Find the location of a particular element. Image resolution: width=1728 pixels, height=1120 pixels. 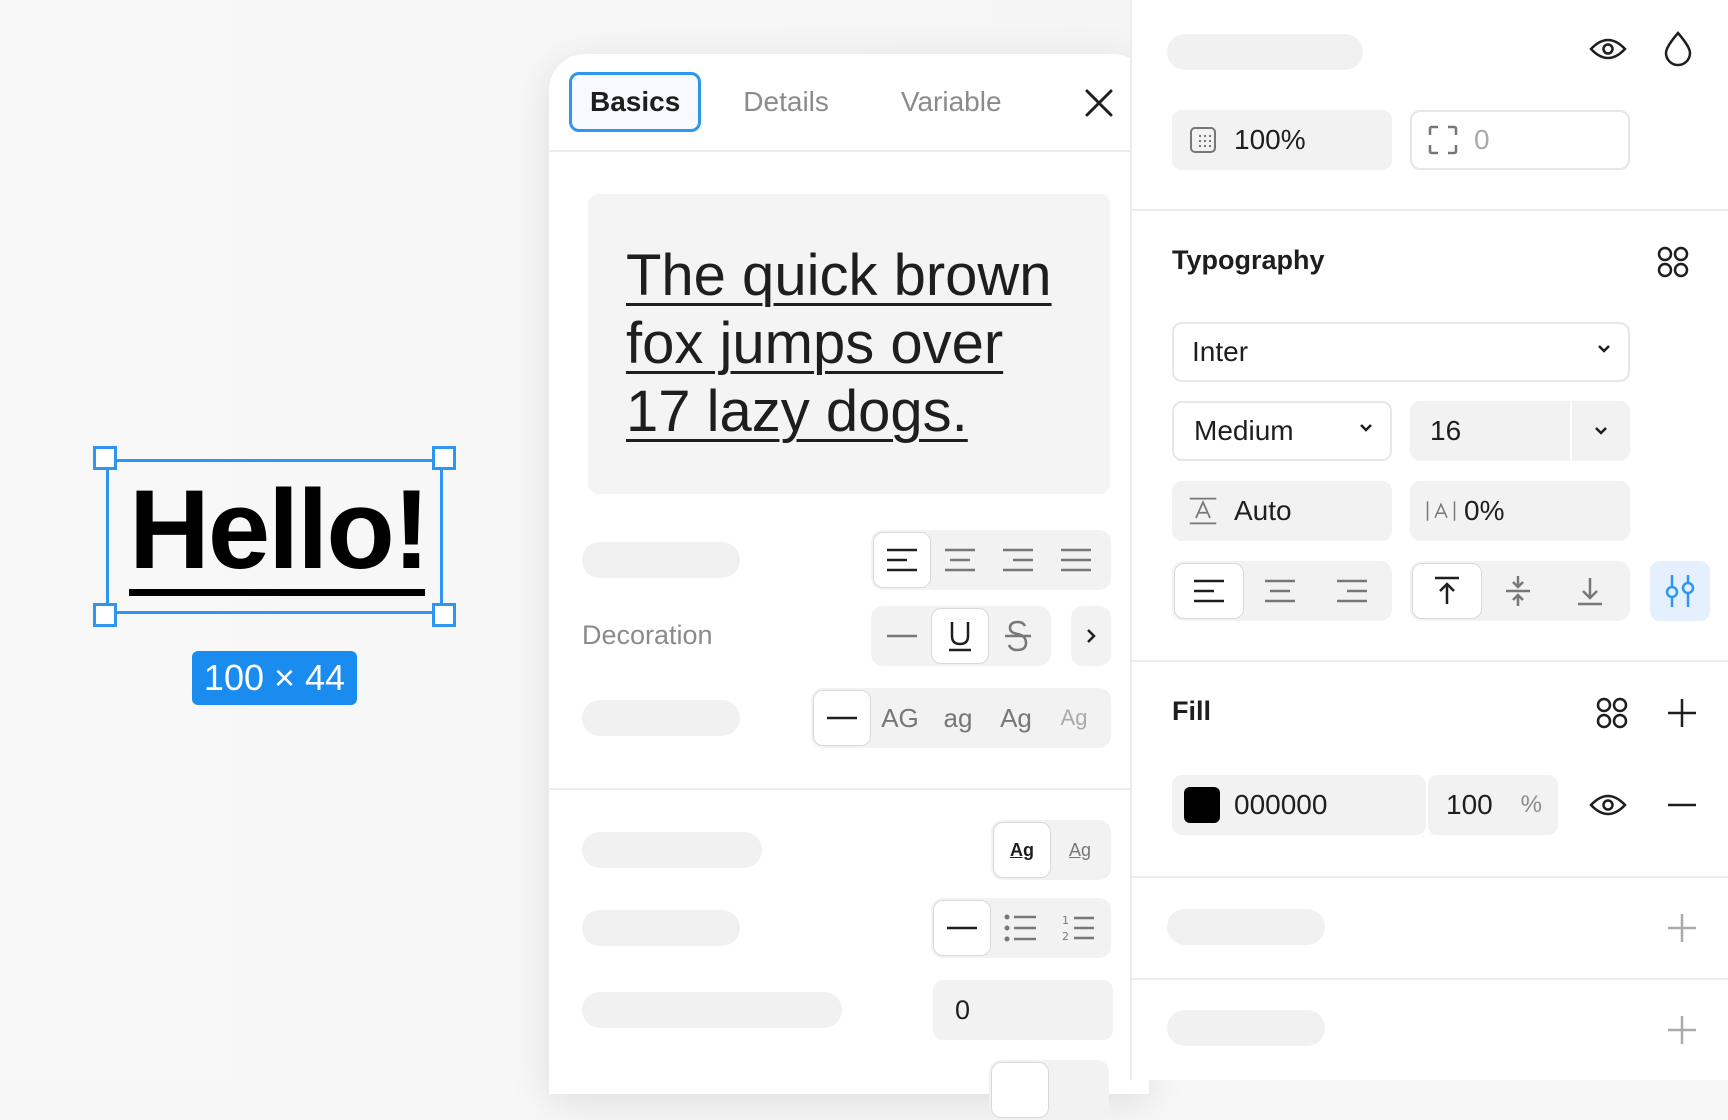

typography-title: Typography is located at coordinates (1248, 260).